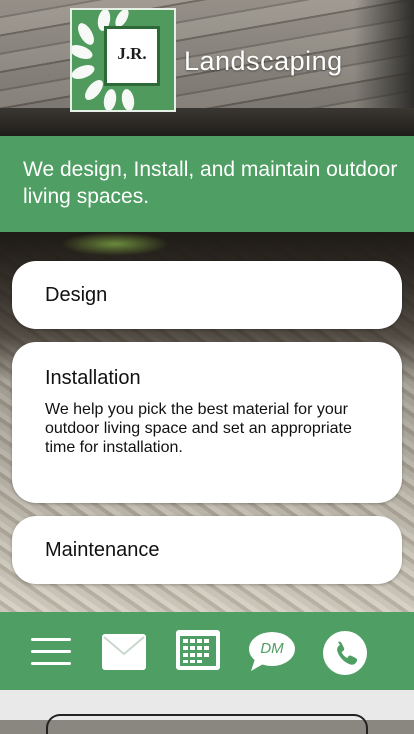 This screenshot has height=734, width=414. What do you see at coordinates (263, 61) in the screenshot?
I see `brand-name: Landscaping` at bounding box center [263, 61].